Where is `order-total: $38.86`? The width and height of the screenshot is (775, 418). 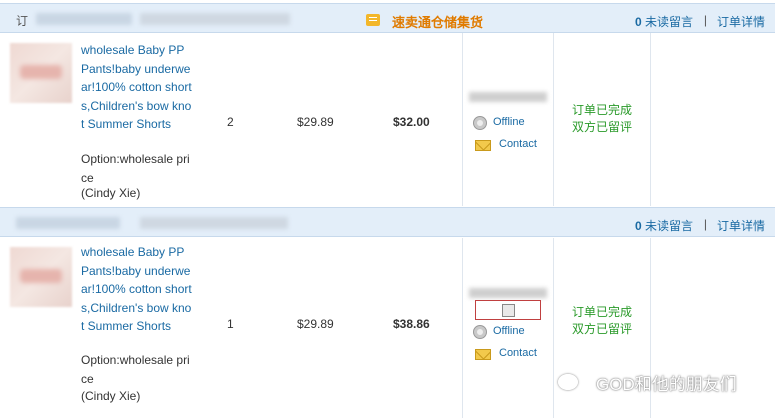 order-total: $38.86 is located at coordinates (411, 324).